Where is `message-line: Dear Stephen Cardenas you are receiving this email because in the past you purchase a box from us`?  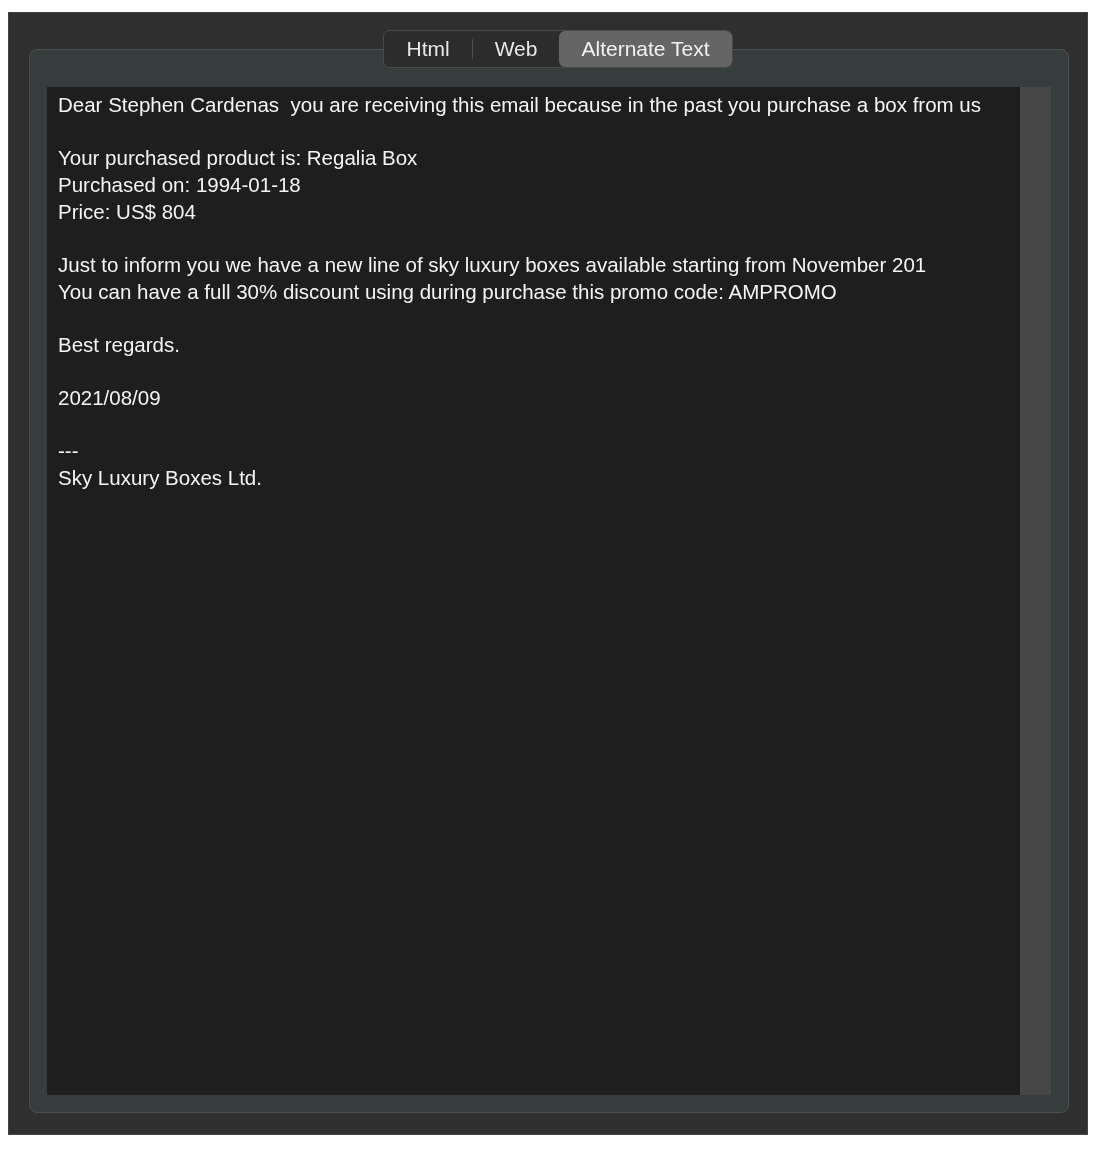
message-line: Dear Stephen Cardenas you are receiving this email because in the past you purchase a box from us is located at coordinates (520, 105).